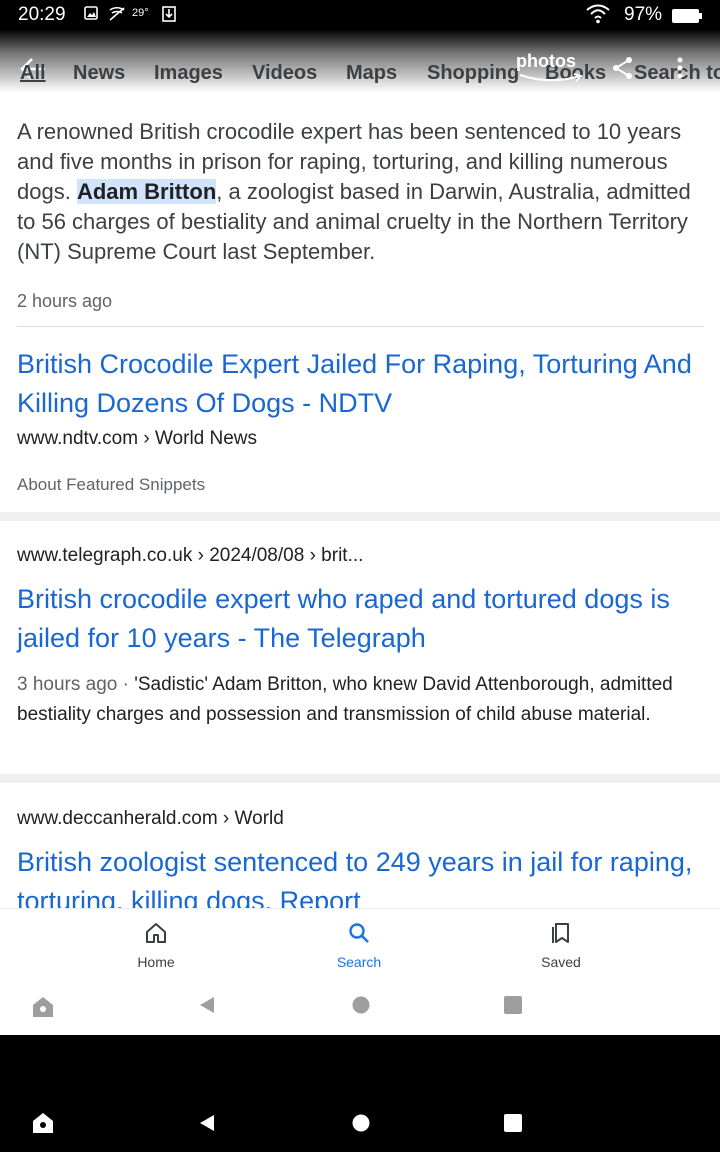 This screenshot has height=1152, width=720. Describe the element at coordinates (91, 15) in the screenshot. I see `gallery-icon` at that location.